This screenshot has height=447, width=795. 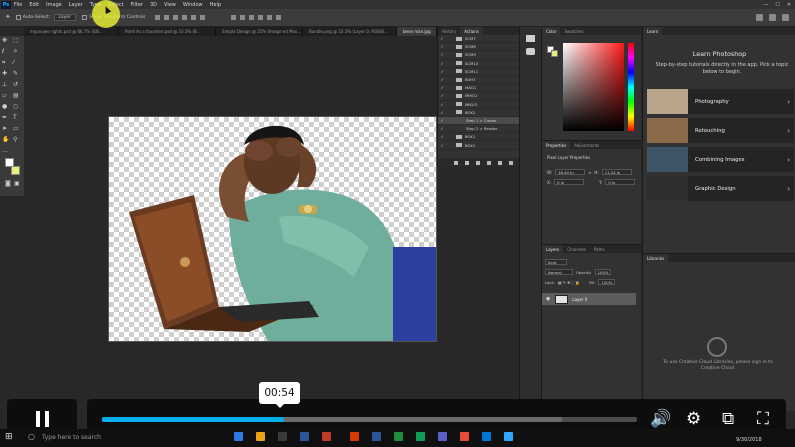 I want to click on pen-tool-icon: ✒, so click(x=5, y=118).